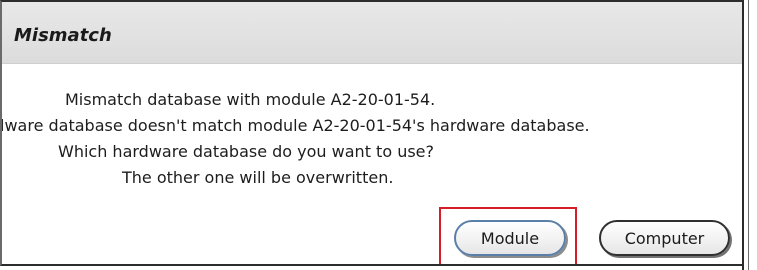 The height and width of the screenshot is (270, 757). I want to click on module-button: Module, so click(510, 238).